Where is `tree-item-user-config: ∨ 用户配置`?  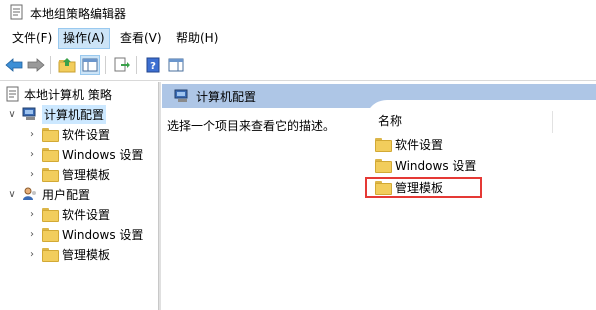 tree-item-user-config: ∨ 用户配置 is located at coordinates (48, 194).